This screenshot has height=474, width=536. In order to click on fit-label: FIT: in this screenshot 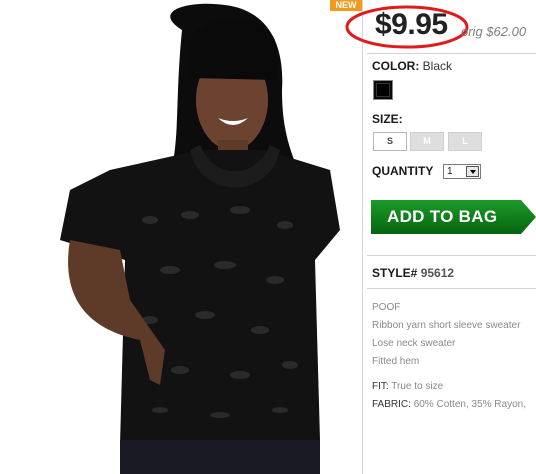, I will do `click(380, 386)`.